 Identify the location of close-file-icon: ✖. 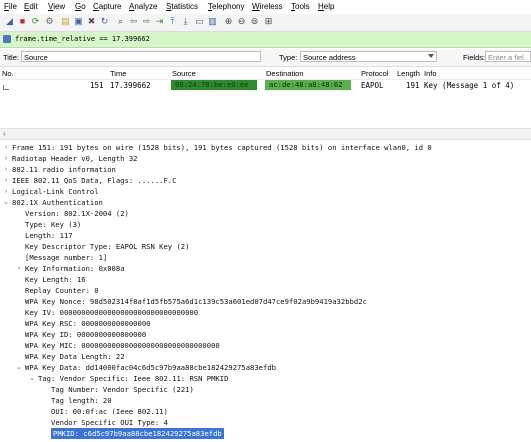
(91, 21).